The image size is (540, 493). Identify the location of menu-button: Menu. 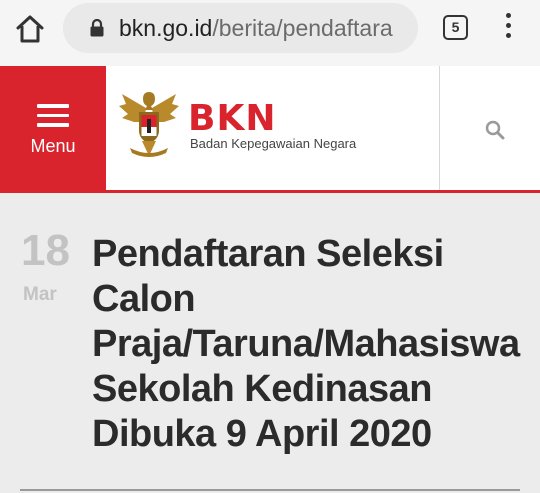
(53, 128).